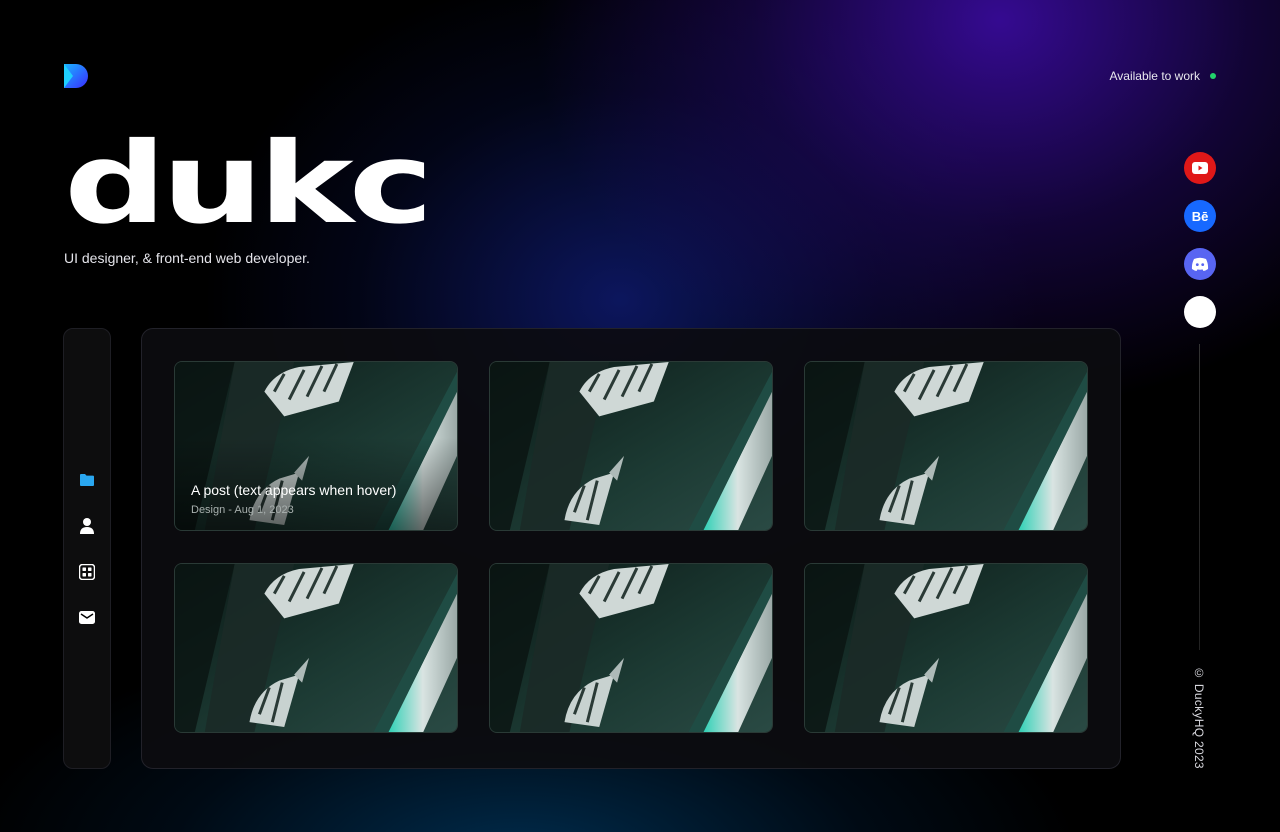  I want to click on extra-social-icon, so click(1200, 312).